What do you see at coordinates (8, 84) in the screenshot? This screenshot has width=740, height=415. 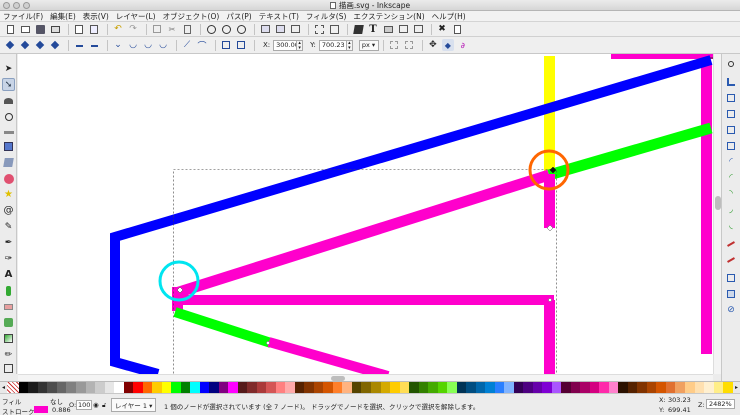 I see `node-tool-icon: ➘` at bounding box center [8, 84].